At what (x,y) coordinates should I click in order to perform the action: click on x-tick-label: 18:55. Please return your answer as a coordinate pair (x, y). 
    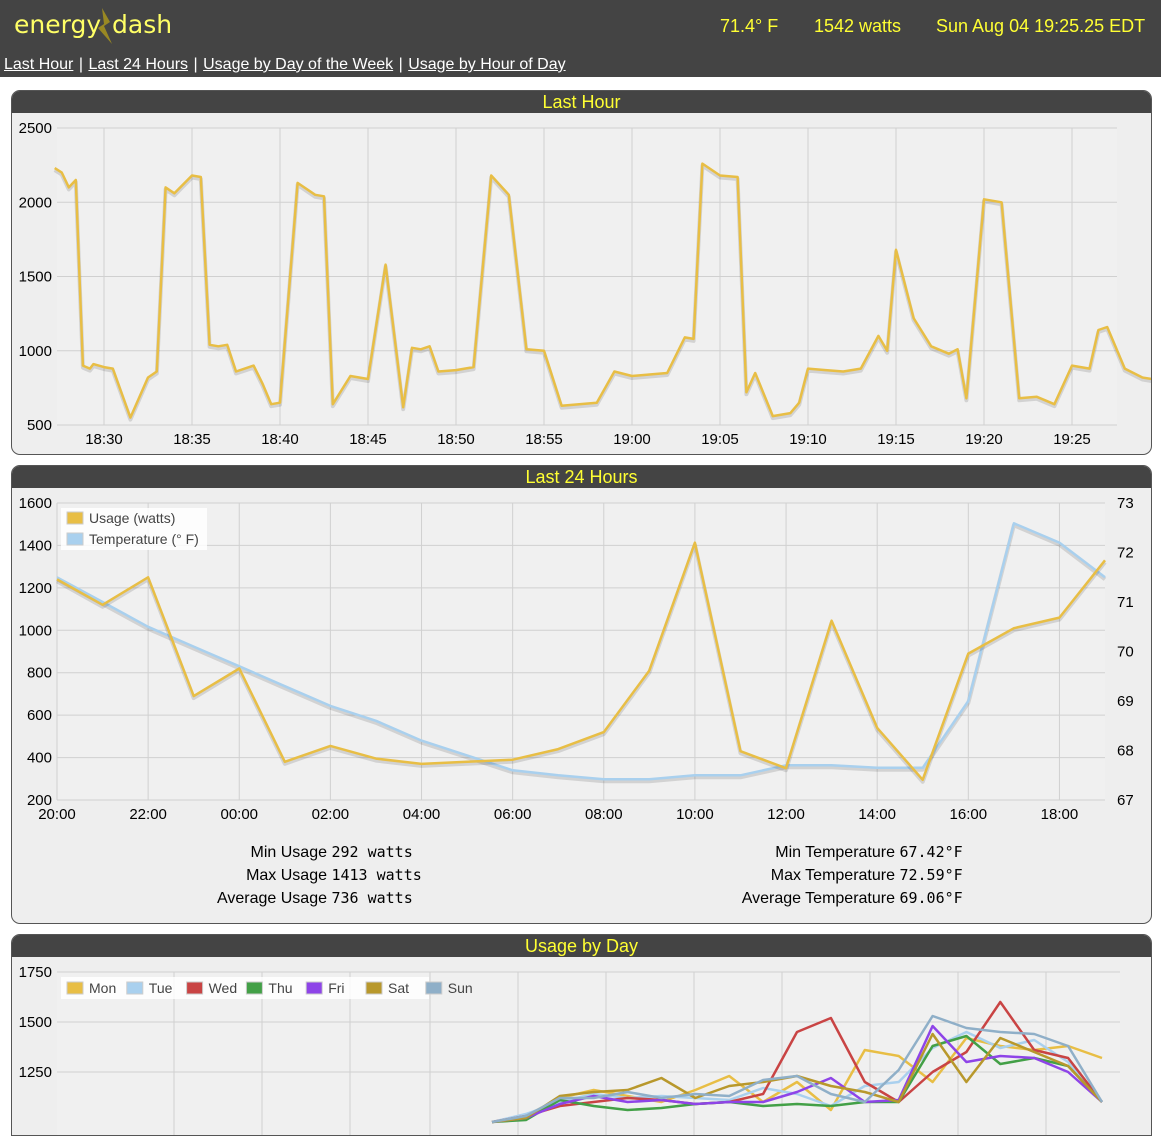
    Looking at the image, I should click on (544, 439).